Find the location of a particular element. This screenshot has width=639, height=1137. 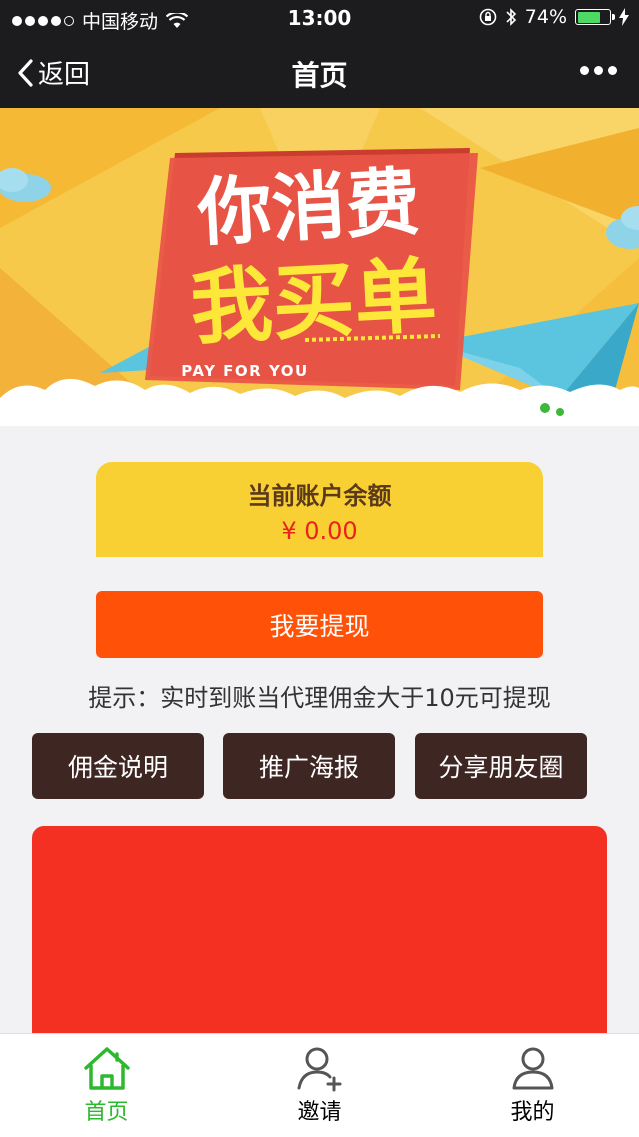

tab-mine: 我的 is located at coordinates (532, 1085).